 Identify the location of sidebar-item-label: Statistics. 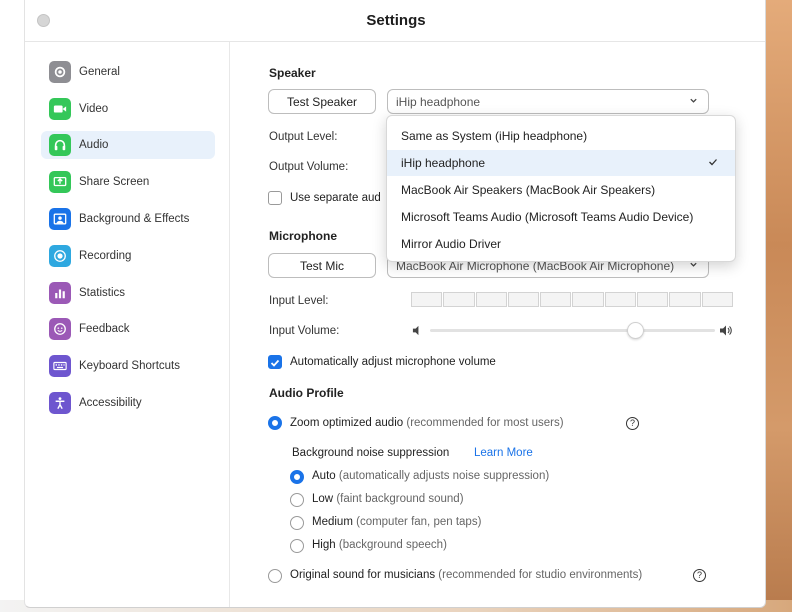
(102, 293).